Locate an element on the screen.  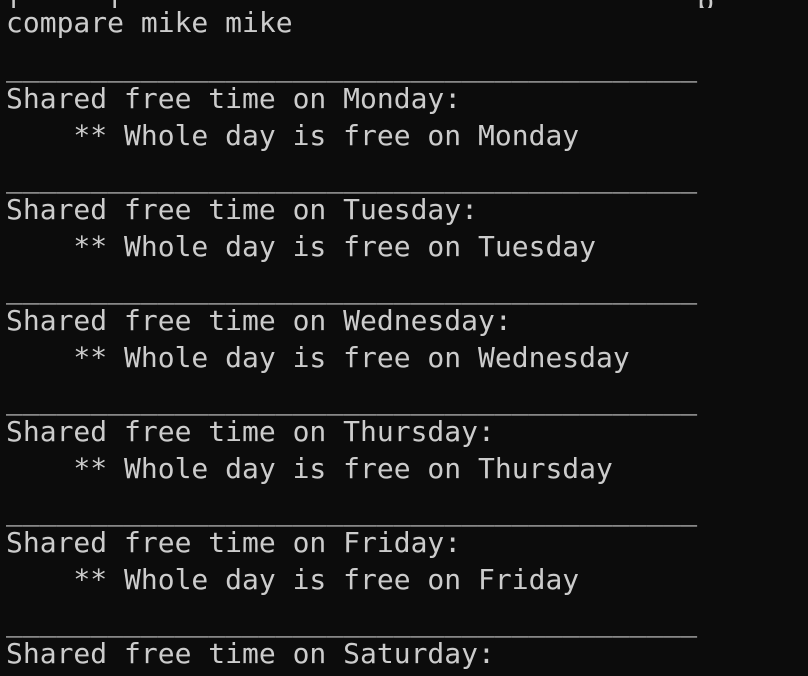
command-line: compare mike mike is located at coordinates (149, 22).